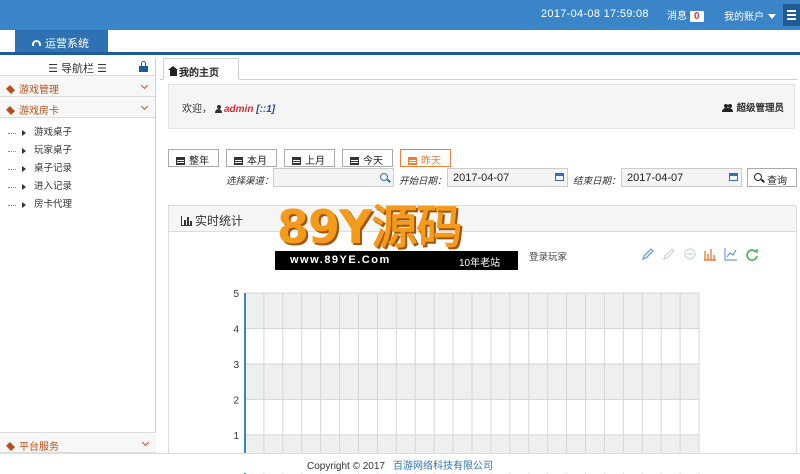  I want to click on sidebar-group-game-management: 游戏管理, so click(77, 86).